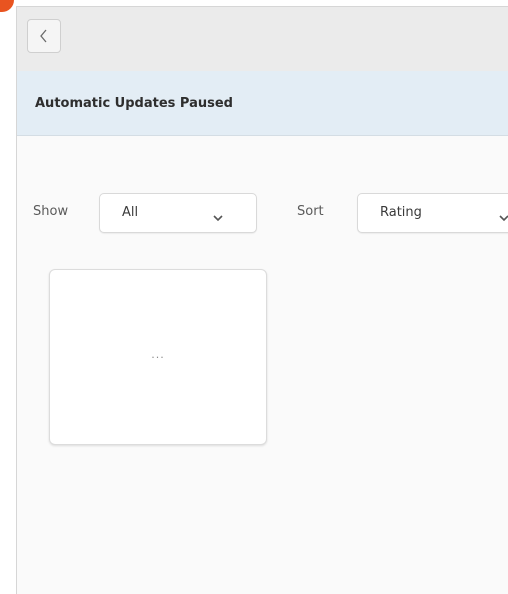 The width and height of the screenshot is (508, 594). I want to click on banner-text: Automatic Updates Paused, so click(134, 103).